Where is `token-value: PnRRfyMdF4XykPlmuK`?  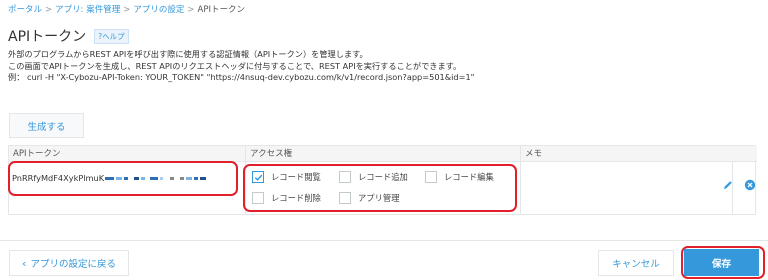 token-value: PnRRfyMdF4XykPlmuK is located at coordinates (109, 178).